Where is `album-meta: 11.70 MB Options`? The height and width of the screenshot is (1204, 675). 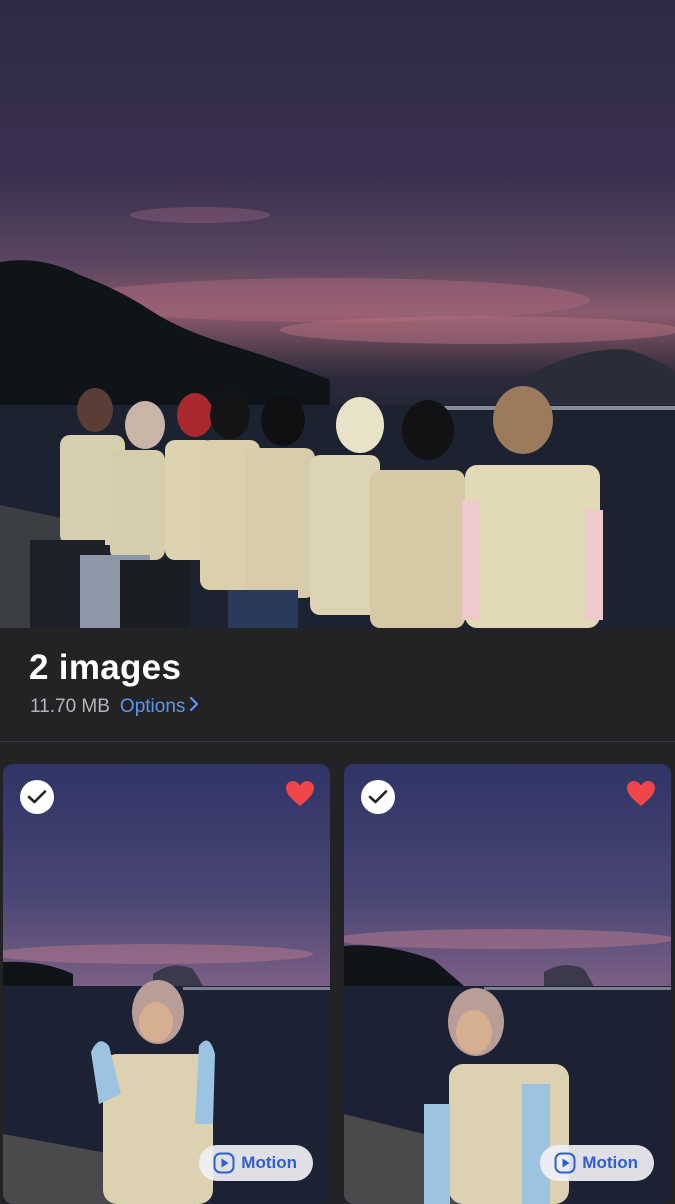
album-meta: 11.70 MB Options is located at coordinates (114, 707).